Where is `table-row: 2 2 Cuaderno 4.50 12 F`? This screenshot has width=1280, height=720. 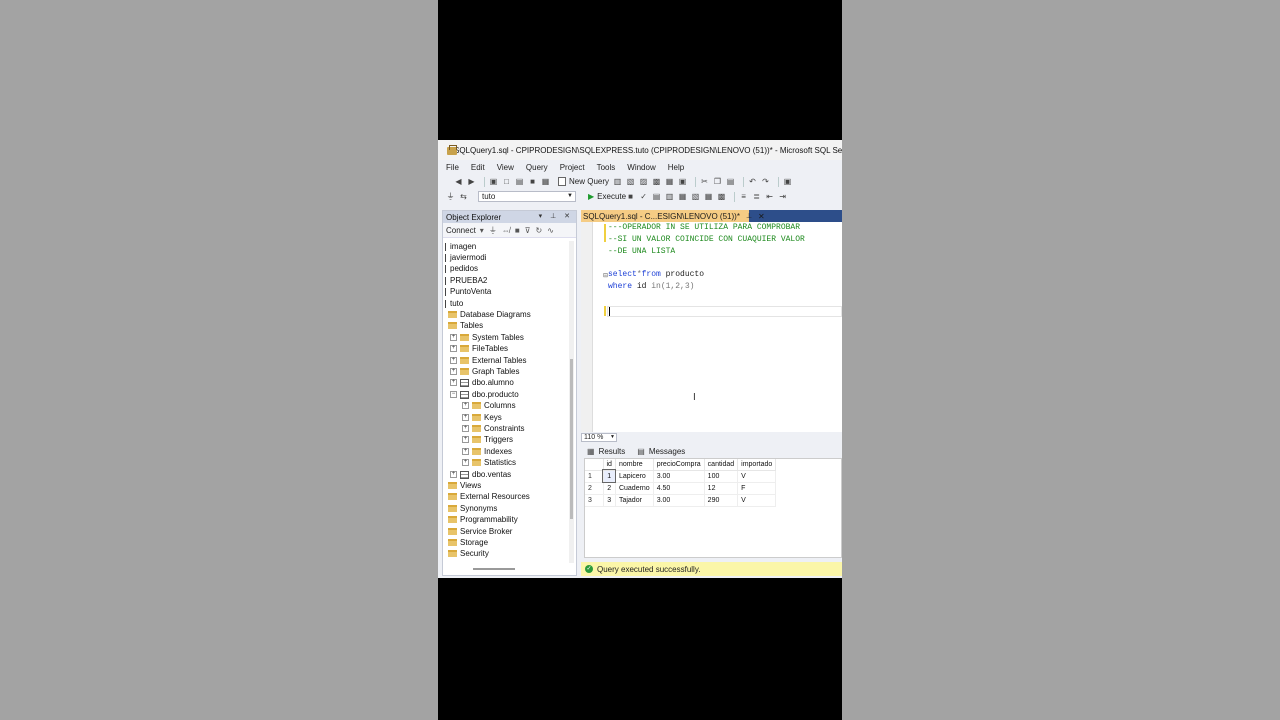
table-row: 2 2 Cuaderno 4.50 12 F is located at coordinates (681, 488).